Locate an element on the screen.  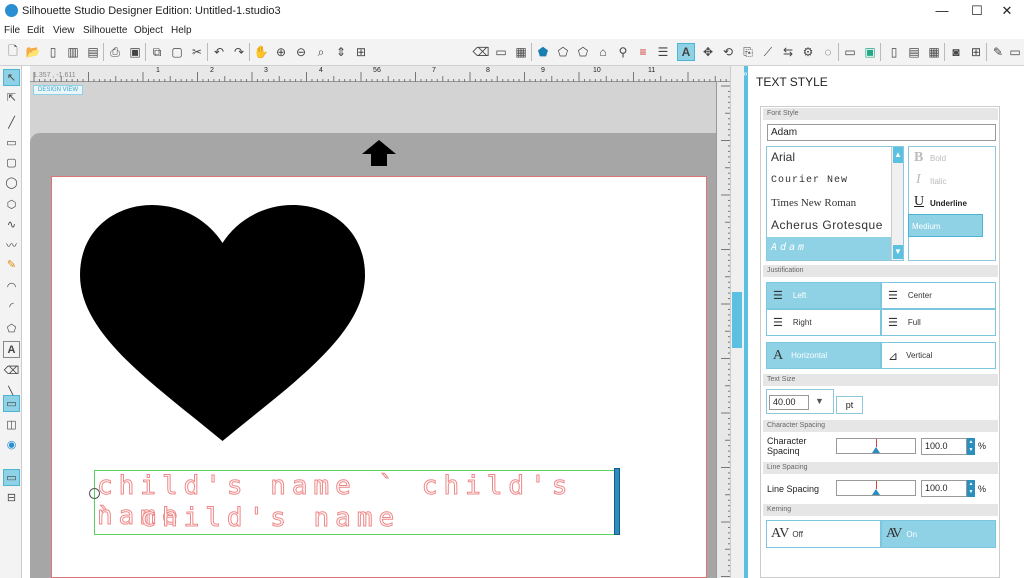
char-spacing-slider is located at coordinates (876, 446).